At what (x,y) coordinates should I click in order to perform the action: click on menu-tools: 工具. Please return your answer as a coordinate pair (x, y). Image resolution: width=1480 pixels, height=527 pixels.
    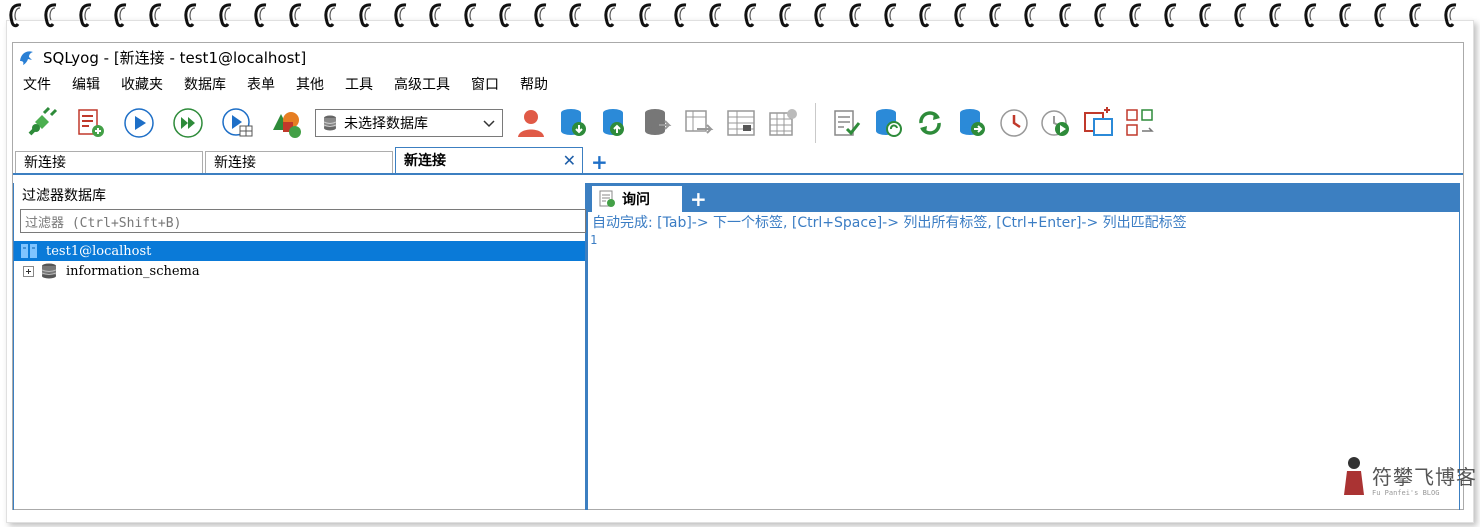
    Looking at the image, I should click on (359, 84).